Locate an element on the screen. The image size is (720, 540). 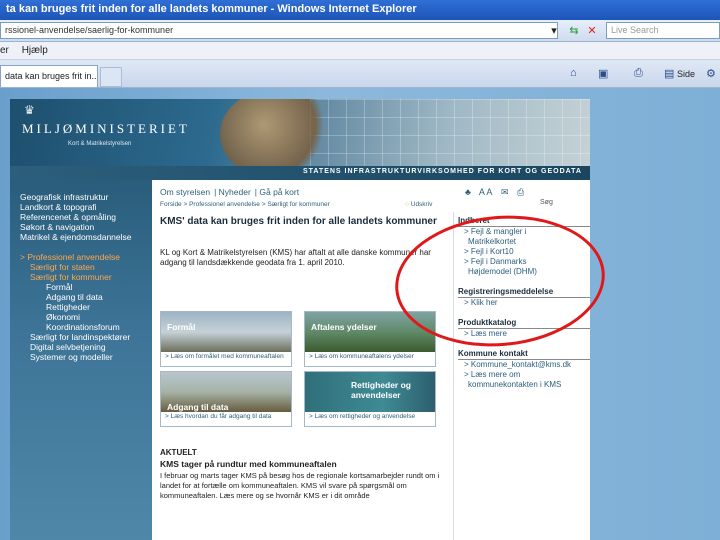
sidebar-item: Søkort & navigation is located at coordinates (86, 227).